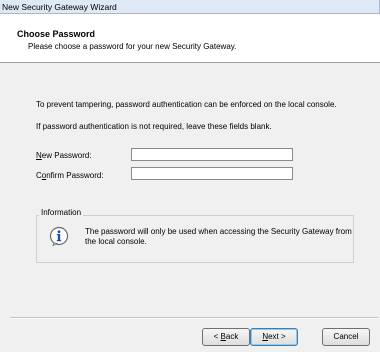 The image size is (380, 352). I want to click on window-title-bar: New Security Gateway Wizard, so click(190, 7).